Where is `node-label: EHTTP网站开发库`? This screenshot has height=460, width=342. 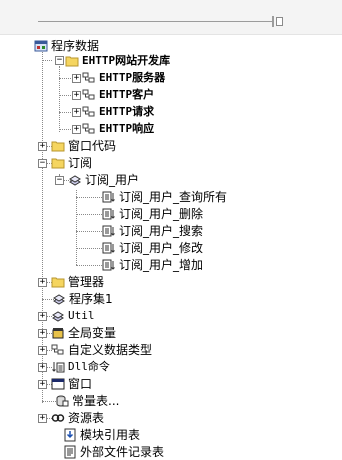
node-label: EHTTP网站开发库 is located at coordinates (126, 60).